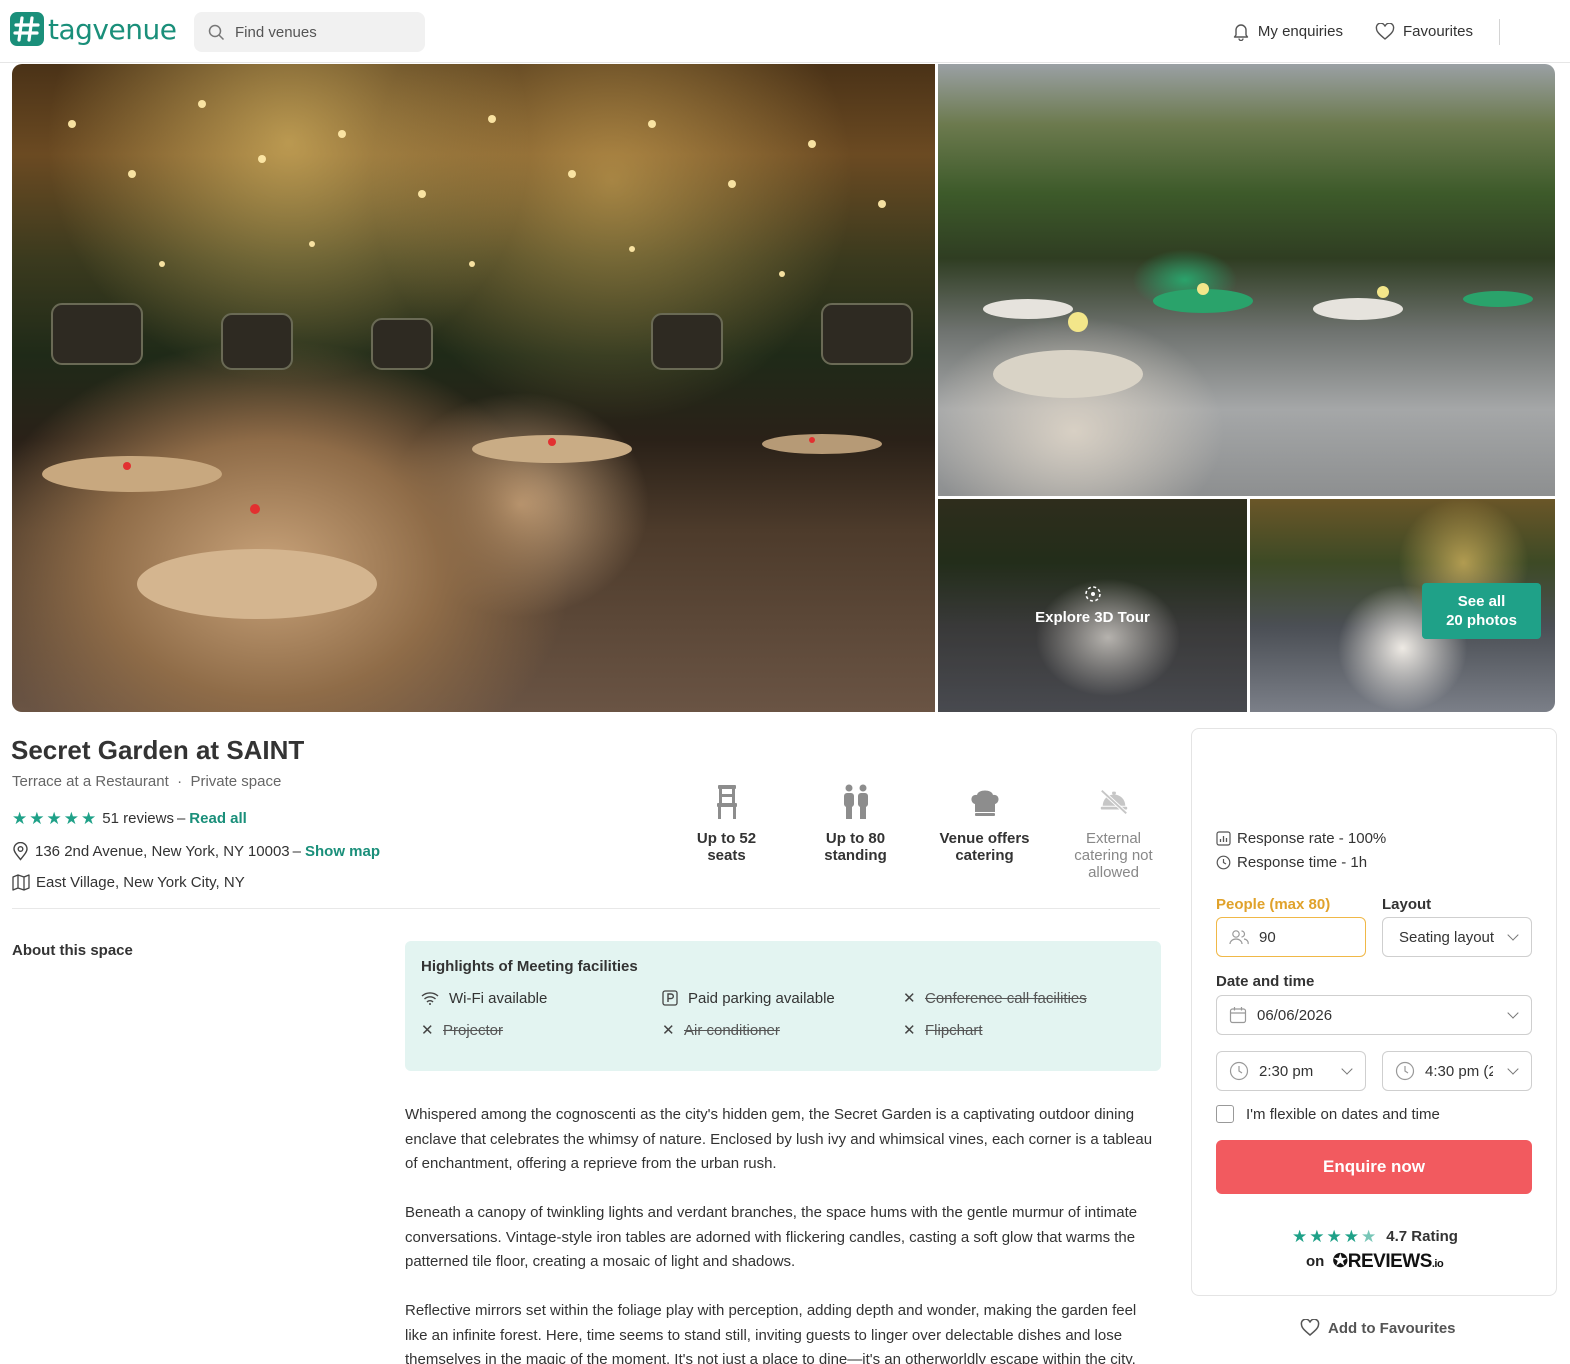  What do you see at coordinates (1006, 998) in the screenshot?
I see `highlight-conference-label: Conference call facilities` at bounding box center [1006, 998].